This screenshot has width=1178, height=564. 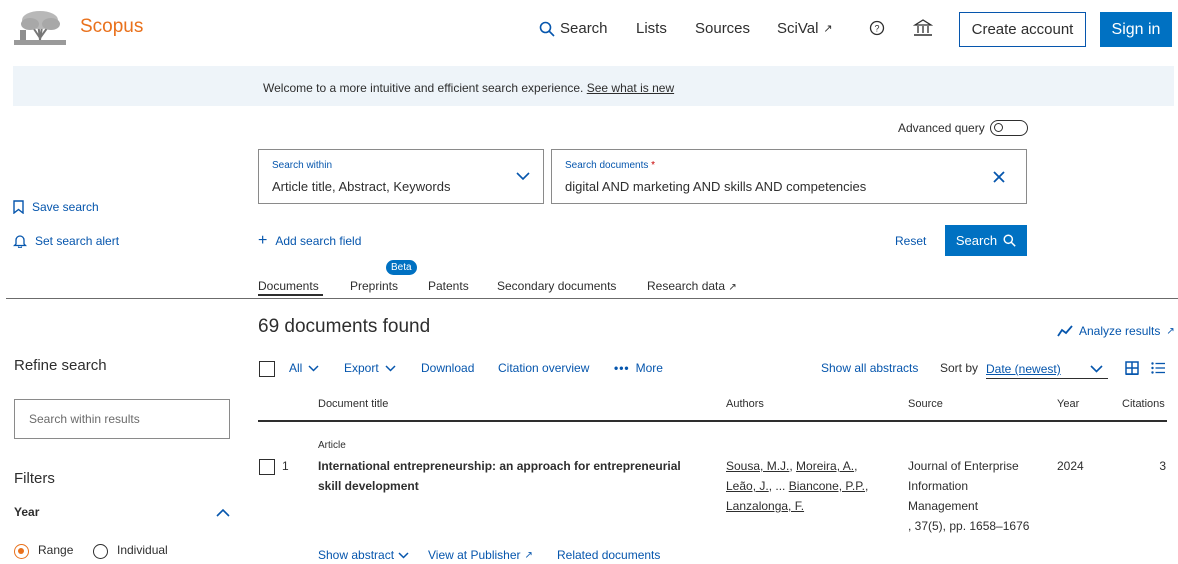 What do you see at coordinates (1022, 29) in the screenshot?
I see `create-account-button: Create account` at bounding box center [1022, 29].